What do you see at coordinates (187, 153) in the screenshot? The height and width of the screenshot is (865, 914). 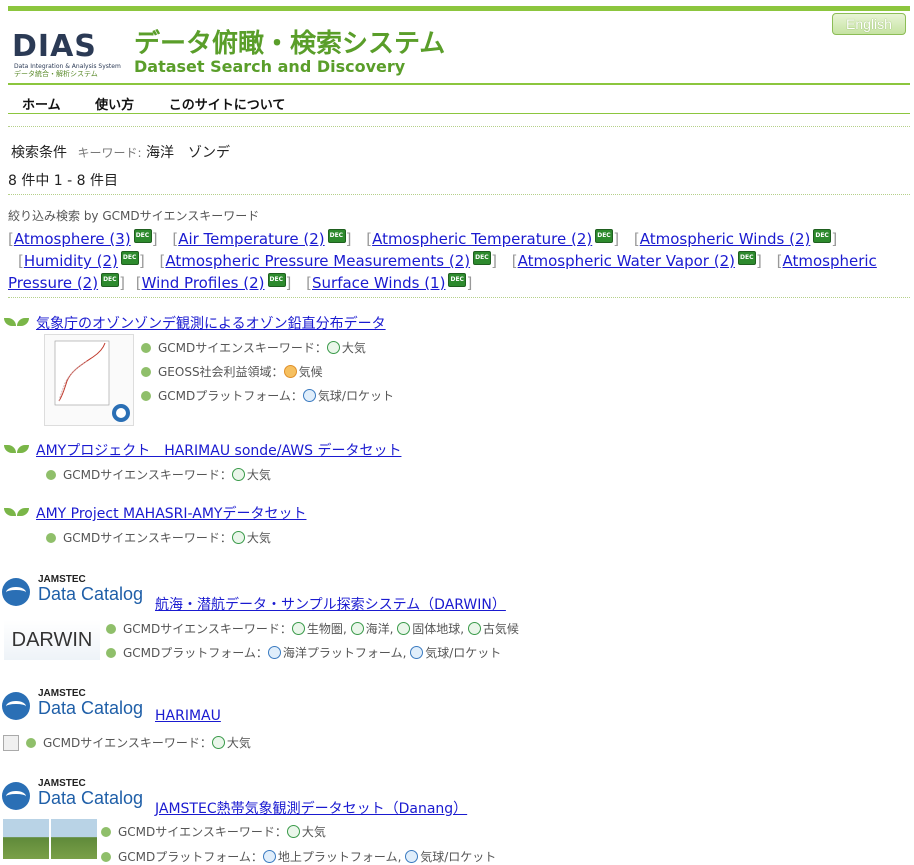 I see `keyword-value: 海洋 ゾンデ` at bounding box center [187, 153].